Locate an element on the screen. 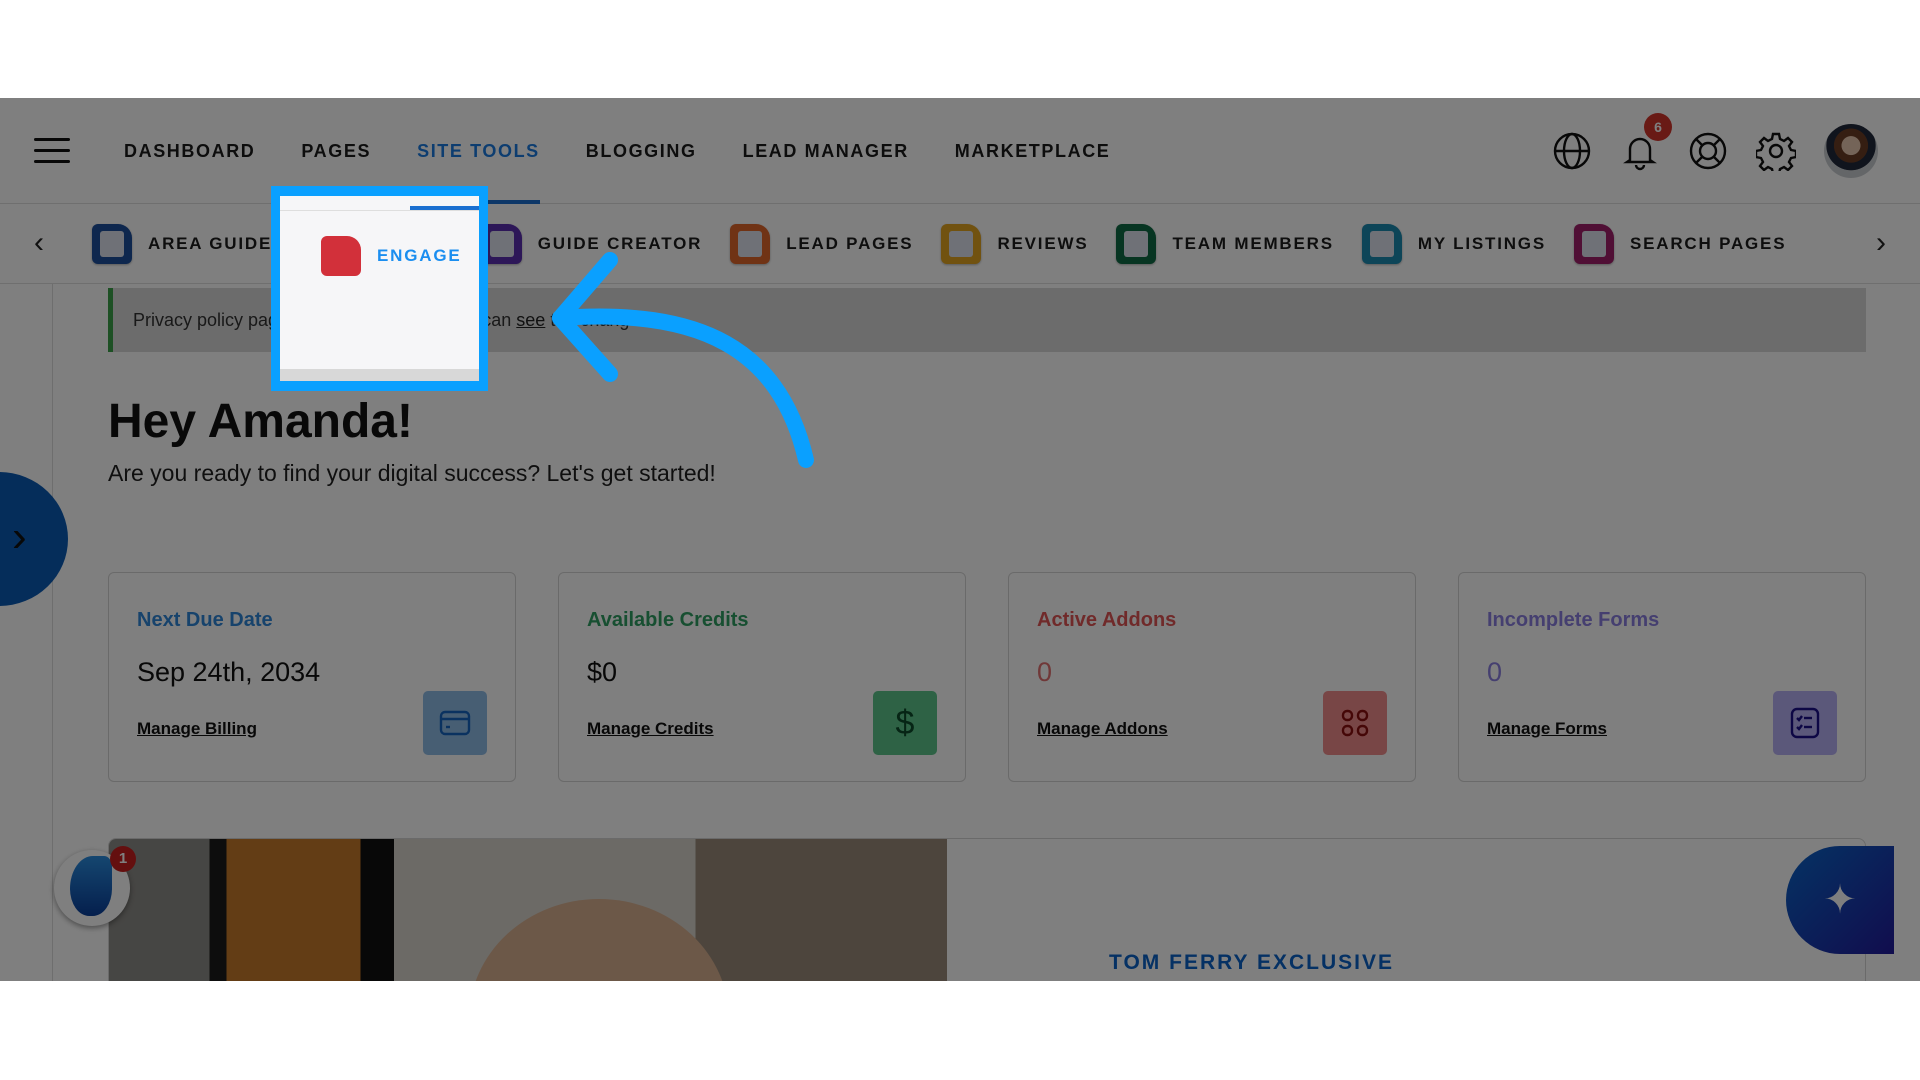 This screenshot has width=1920, height=1080. nav-blogging: BLOGGING is located at coordinates (641, 151).